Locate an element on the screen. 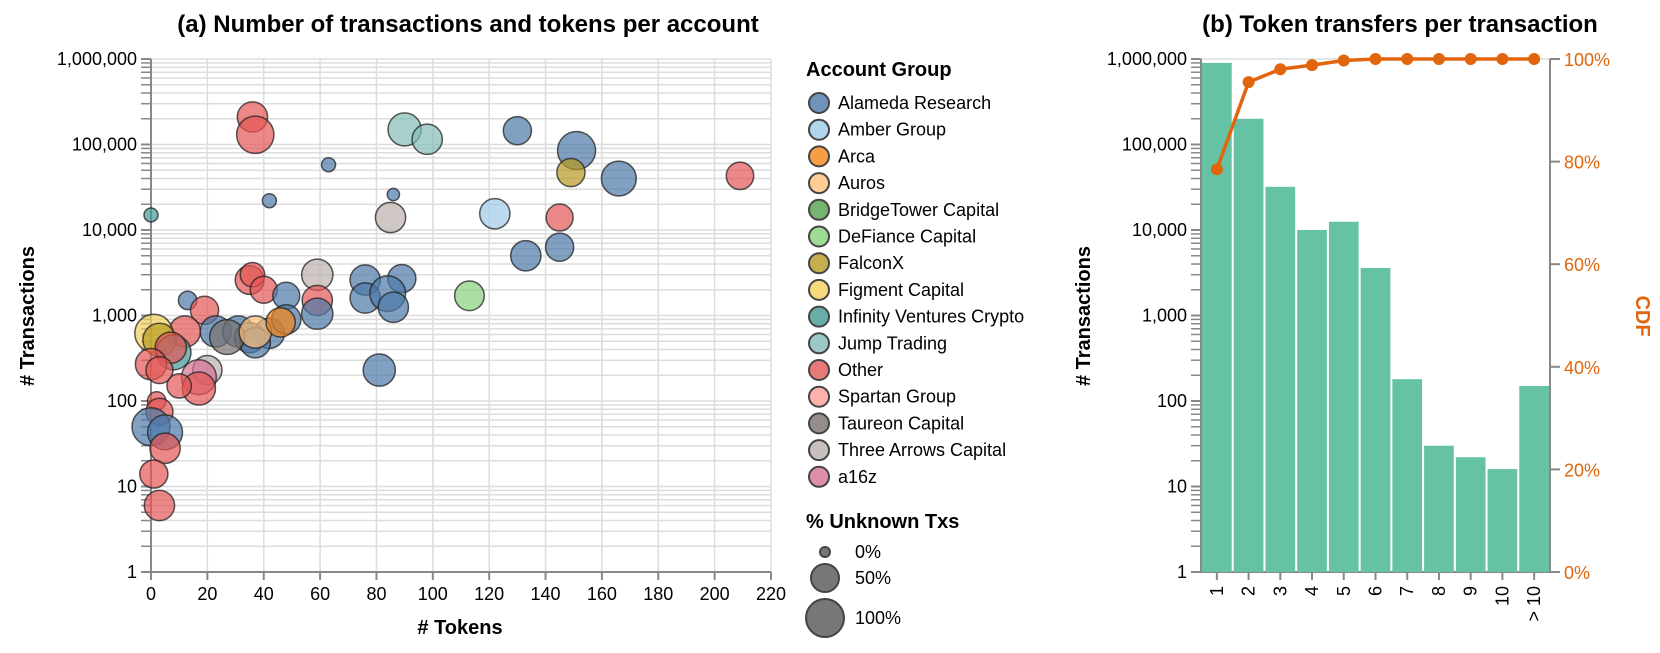 The height and width of the screenshot is (653, 1660). x-tick-label: 120 is located at coordinates (489, 594).